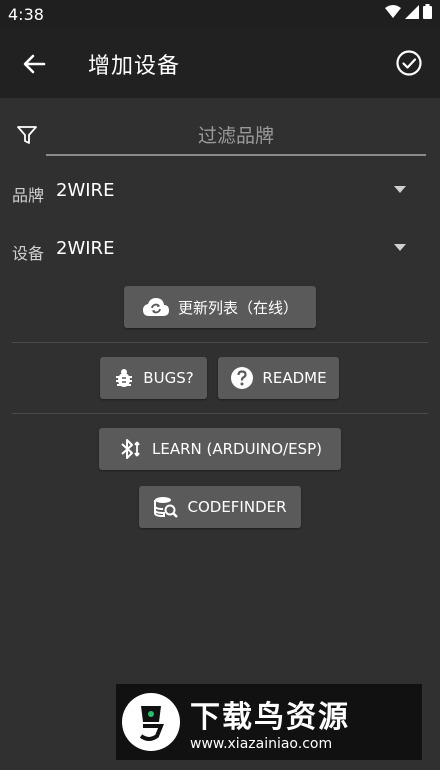 The image size is (440, 770). I want to click on learn-label: LEARN (ARDUINO/ESP), so click(237, 449).